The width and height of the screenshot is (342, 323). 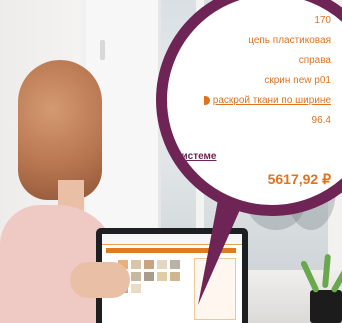 What do you see at coordinates (271, 100) in the screenshot?
I see `summary-cut-option-label: раскрой ткани по ширине` at bounding box center [271, 100].